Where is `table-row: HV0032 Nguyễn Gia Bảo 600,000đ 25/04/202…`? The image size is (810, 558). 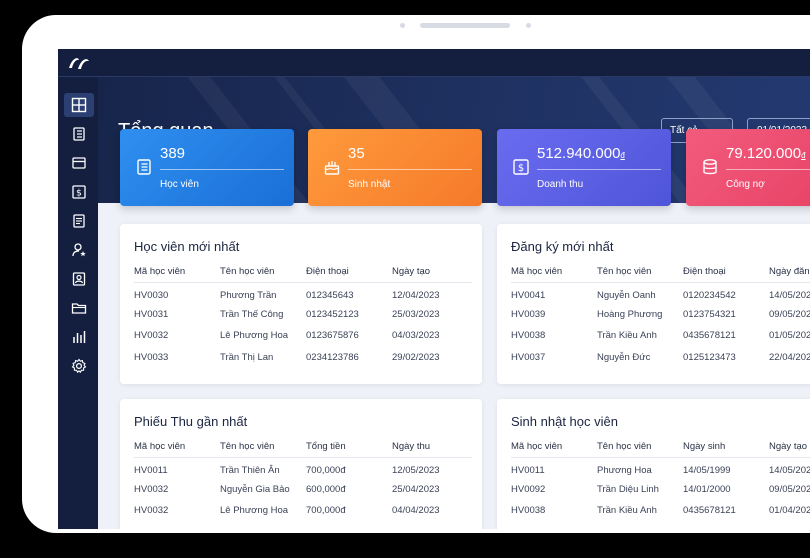 table-row: HV0032 Nguyễn Gia Bảo 600,000đ 25/04/202… is located at coordinates (303, 490).